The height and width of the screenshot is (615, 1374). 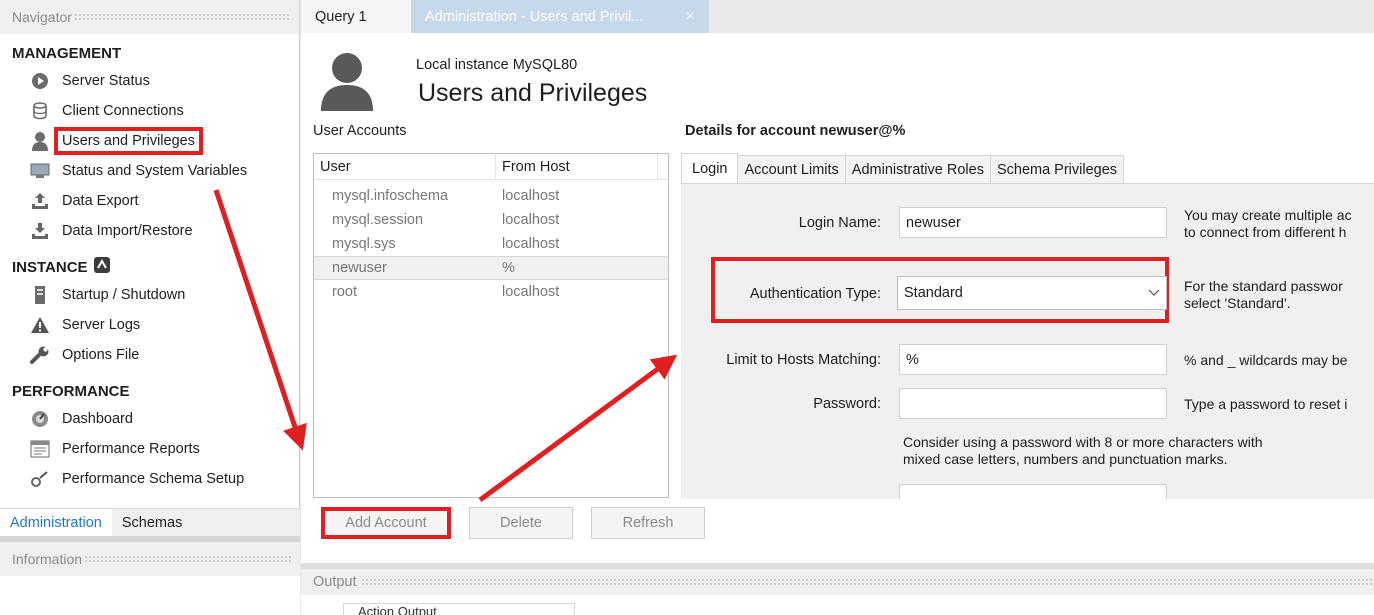 What do you see at coordinates (803, 360) in the screenshot?
I see `hosts-label: Limit to Hosts Matching:` at bounding box center [803, 360].